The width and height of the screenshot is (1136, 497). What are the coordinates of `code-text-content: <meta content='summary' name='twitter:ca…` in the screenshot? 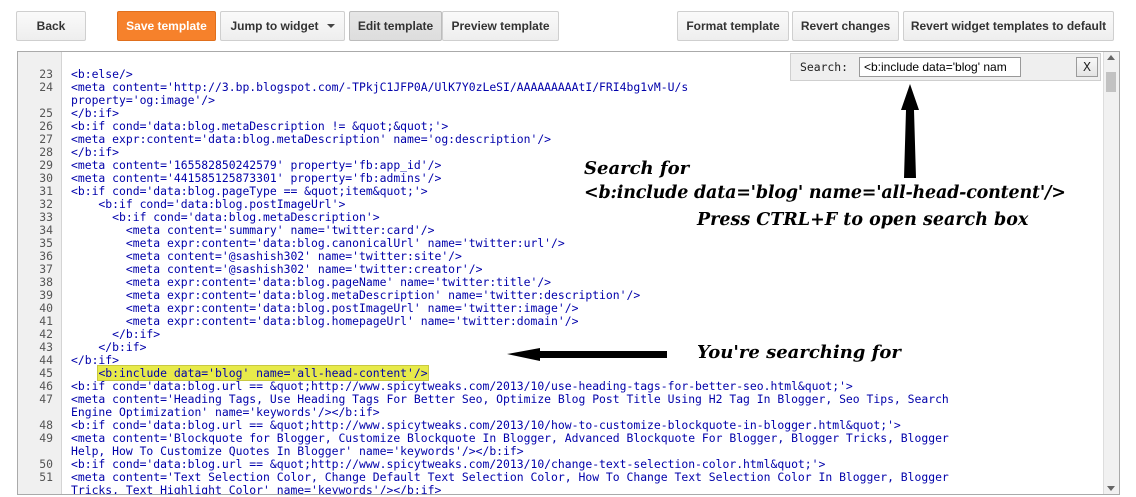 It's located at (253, 230).